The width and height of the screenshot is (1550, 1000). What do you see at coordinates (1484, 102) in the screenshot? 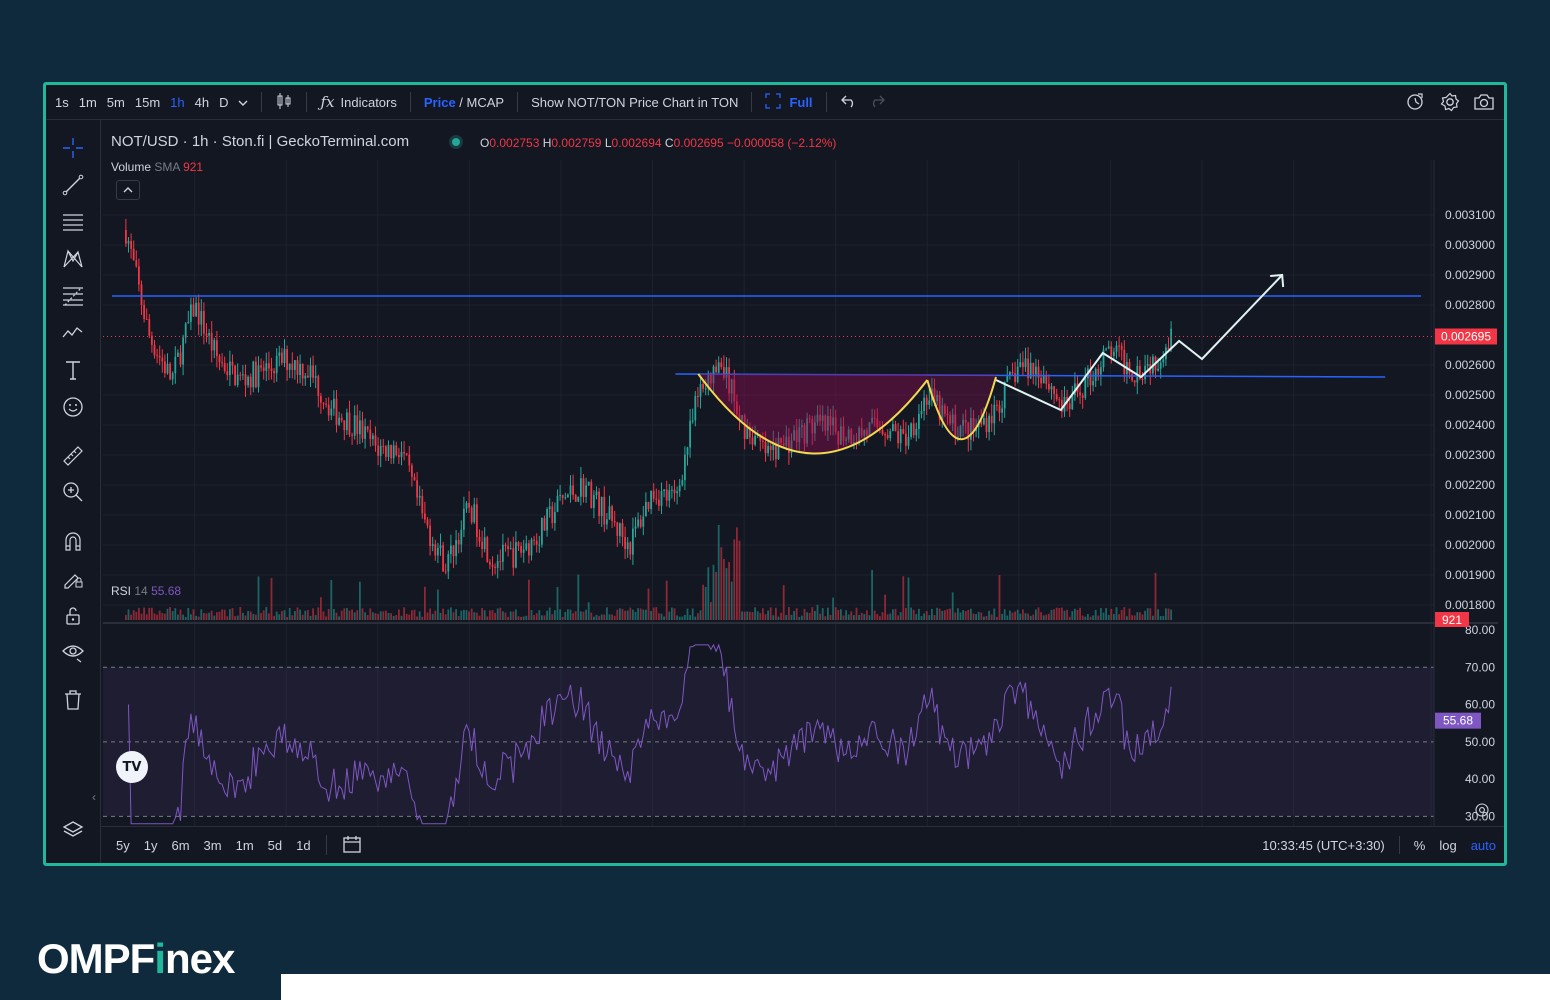
I see `camera-icon` at bounding box center [1484, 102].